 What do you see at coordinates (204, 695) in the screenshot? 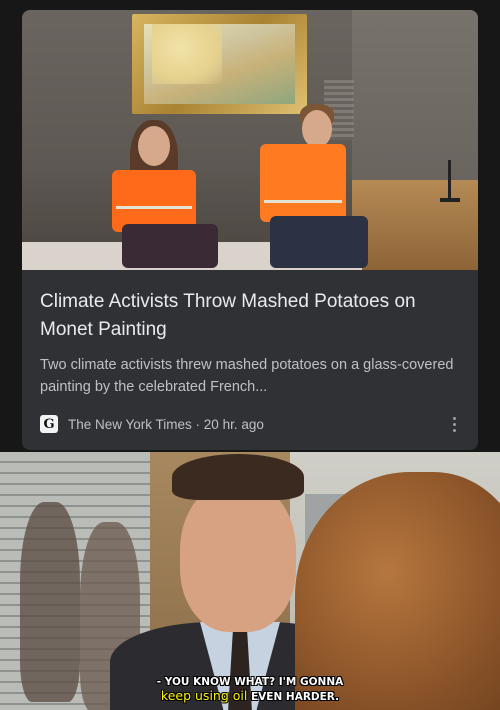
I see `caption-edited-text: keep using oil` at bounding box center [204, 695].